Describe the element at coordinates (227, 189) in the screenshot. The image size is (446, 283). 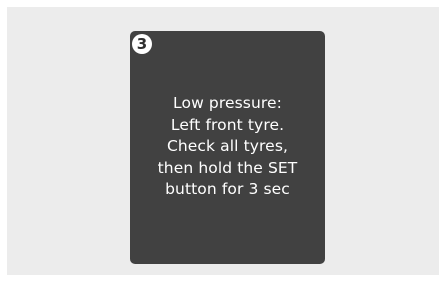
I see `message-line-5: button for 3 sec` at that location.